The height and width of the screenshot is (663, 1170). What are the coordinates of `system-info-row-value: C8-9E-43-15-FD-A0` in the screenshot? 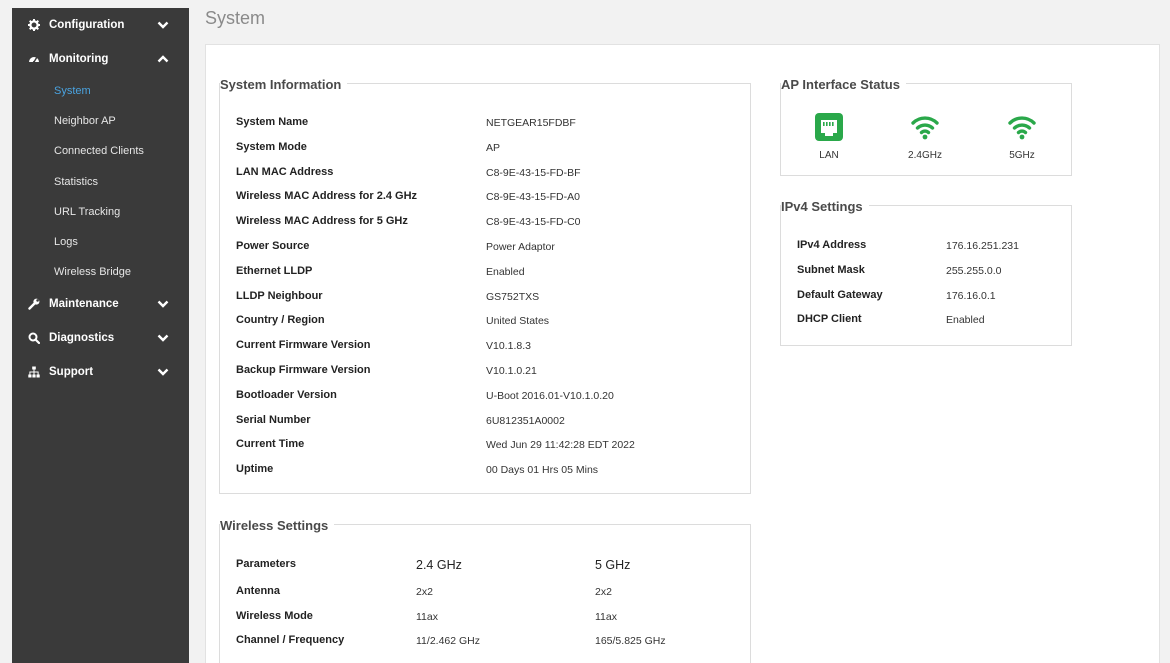 It's located at (533, 197).